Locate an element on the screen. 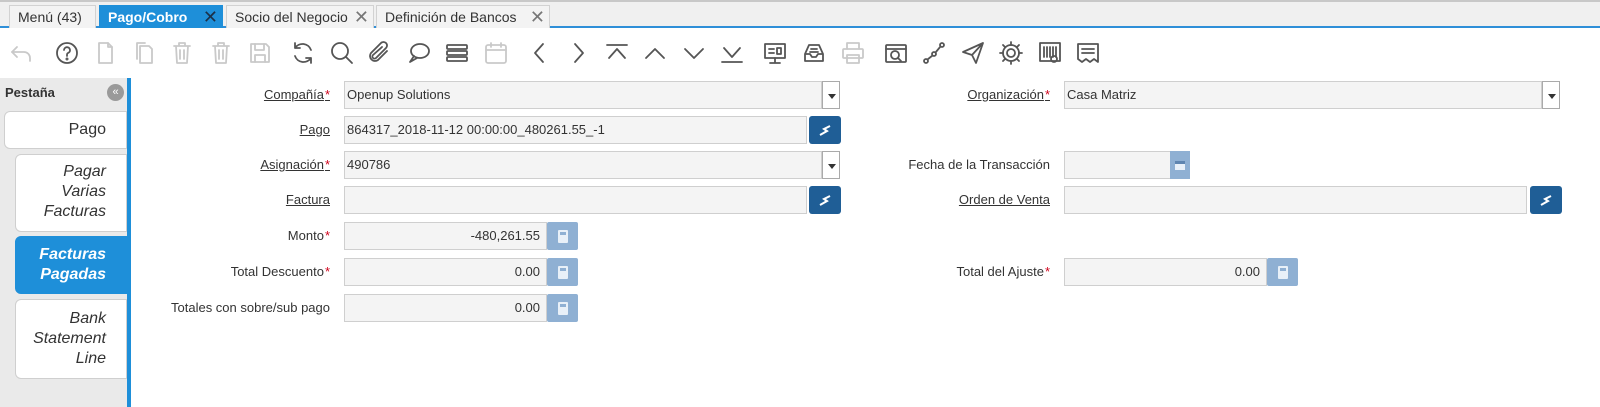 The image size is (1600, 407). product-info-icon is located at coordinates (1050, 53).